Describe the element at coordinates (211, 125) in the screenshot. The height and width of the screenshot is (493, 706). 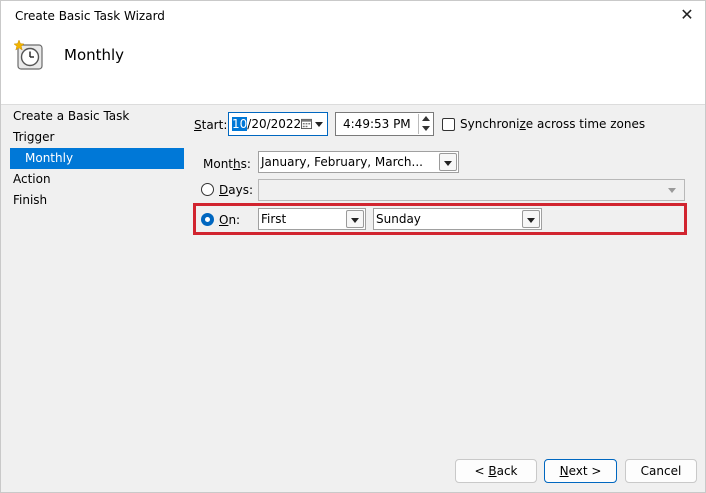
I see `start-label: Start:` at that location.